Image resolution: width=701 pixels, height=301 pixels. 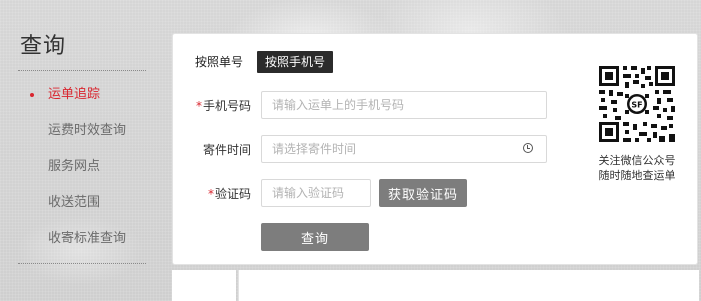 What do you see at coordinates (74, 94) in the screenshot?
I see `sidebar-item-label: 运单追踪` at bounding box center [74, 94].